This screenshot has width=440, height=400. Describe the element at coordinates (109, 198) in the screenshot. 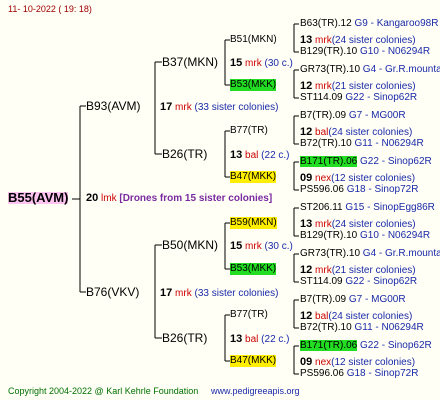

I see `root-unit: lmk` at that location.